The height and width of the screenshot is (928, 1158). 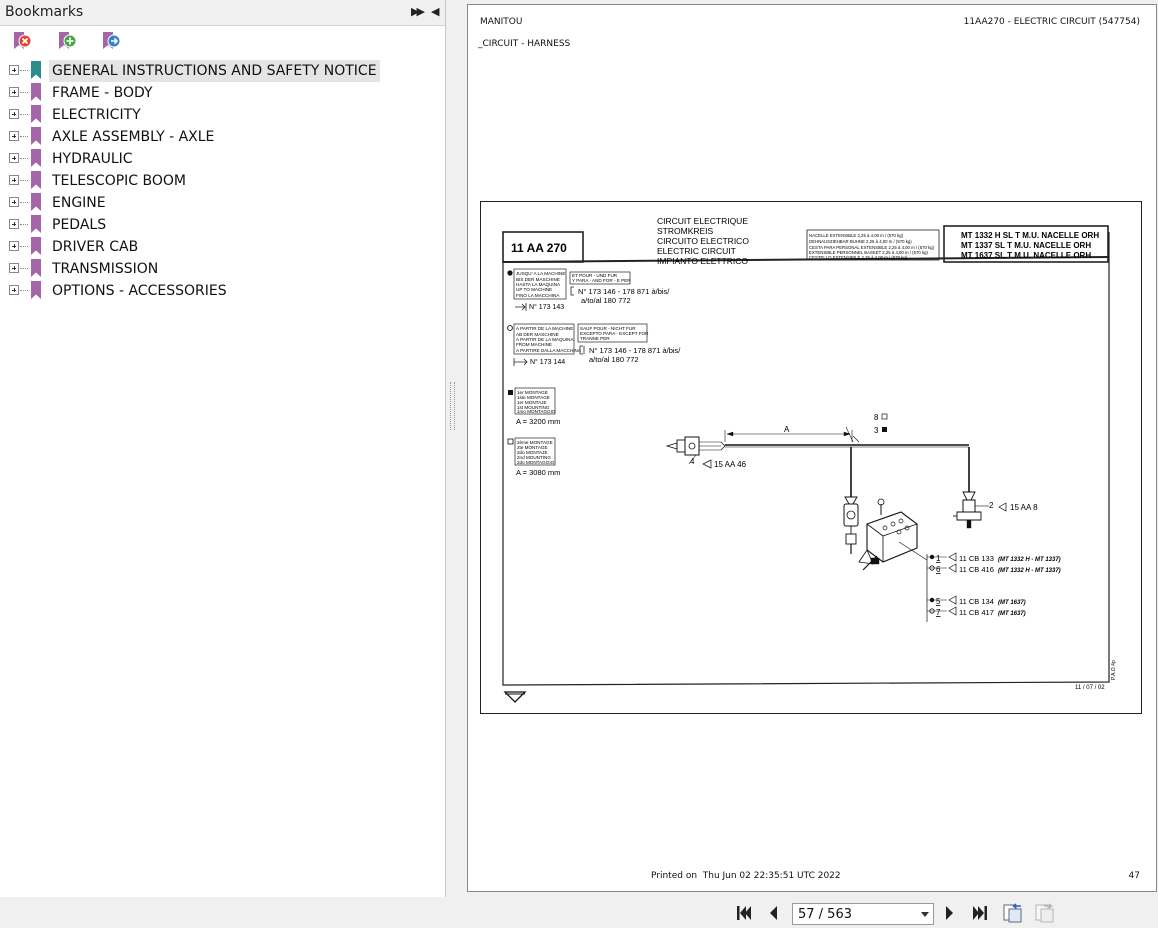 What do you see at coordinates (825, 914) in the screenshot?
I see `page-indicator: 57 / 563` at bounding box center [825, 914].